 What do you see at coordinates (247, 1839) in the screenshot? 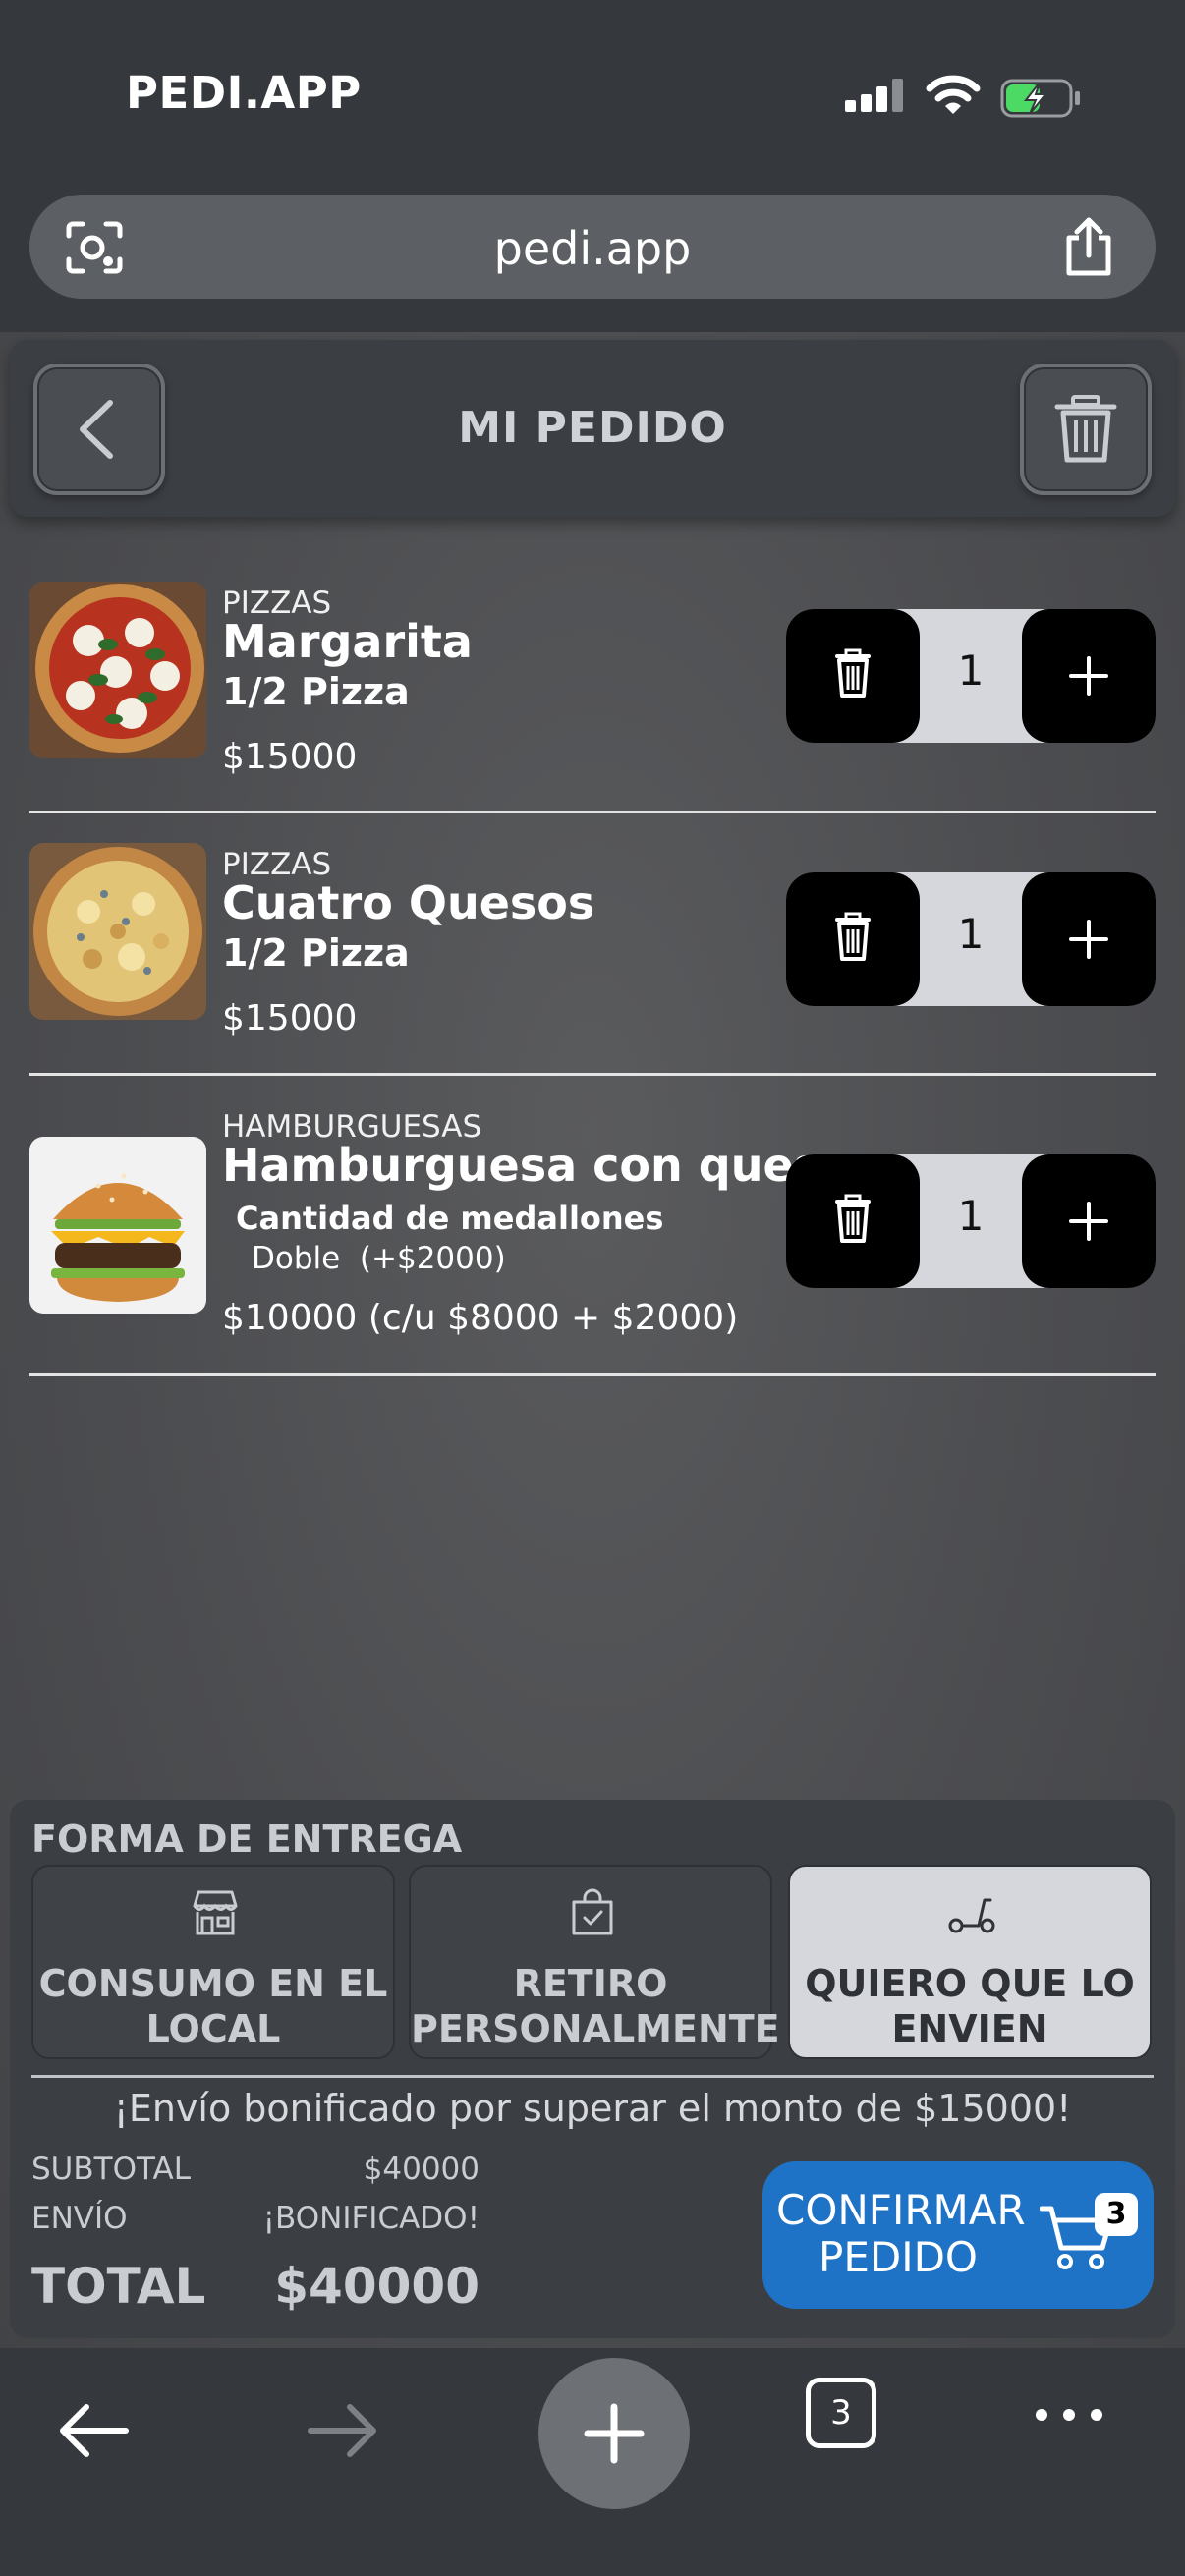
I see `delivery-section-title: FORMA DE ENTREGA` at bounding box center [247, 1839].